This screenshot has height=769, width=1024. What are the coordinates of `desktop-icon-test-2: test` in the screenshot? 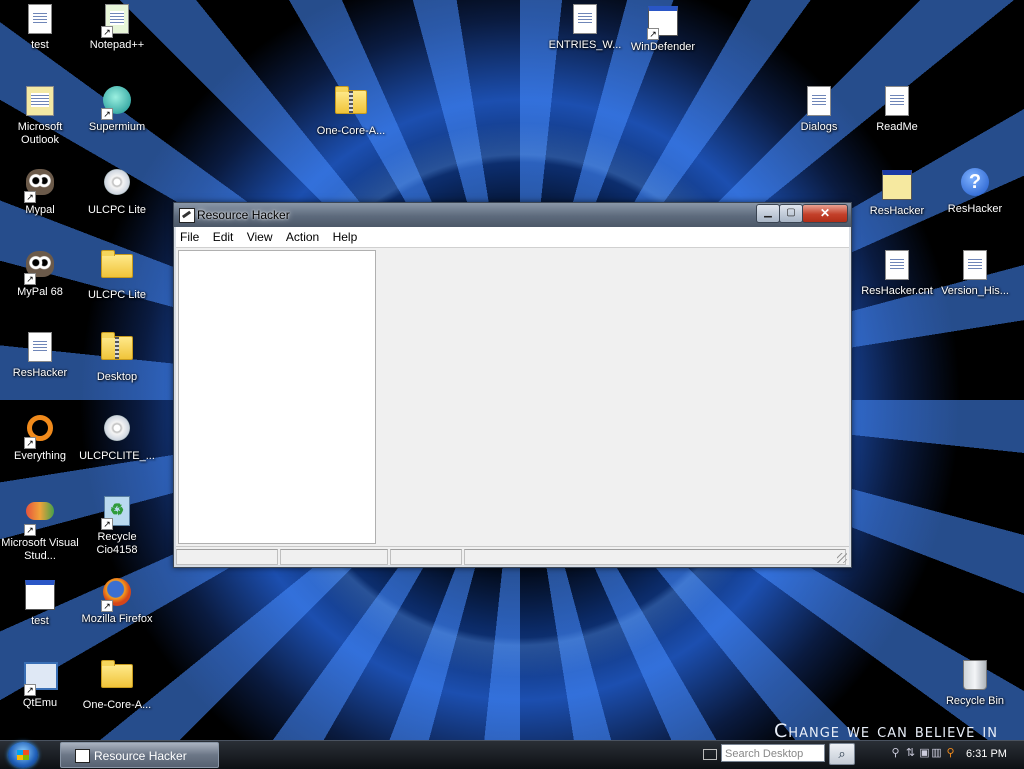 It's located at (40, 602).